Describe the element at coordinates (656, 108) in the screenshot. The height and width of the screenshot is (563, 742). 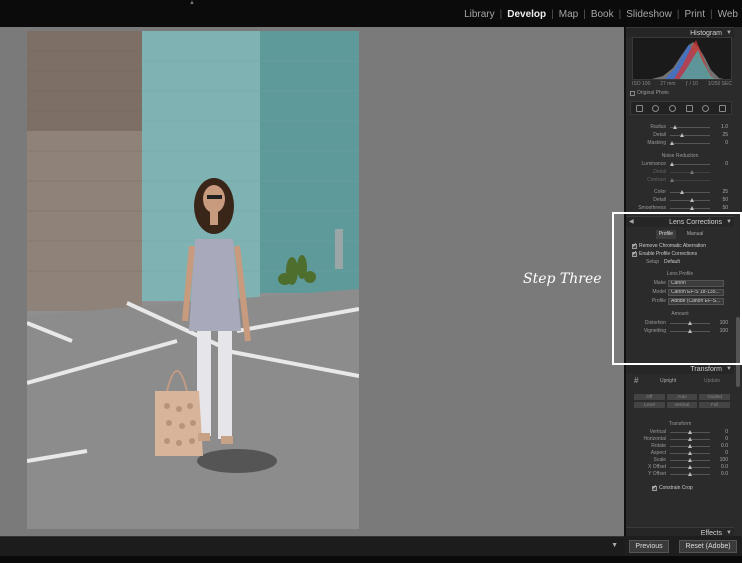
I see `spot-removal-tool-icon` at that location.